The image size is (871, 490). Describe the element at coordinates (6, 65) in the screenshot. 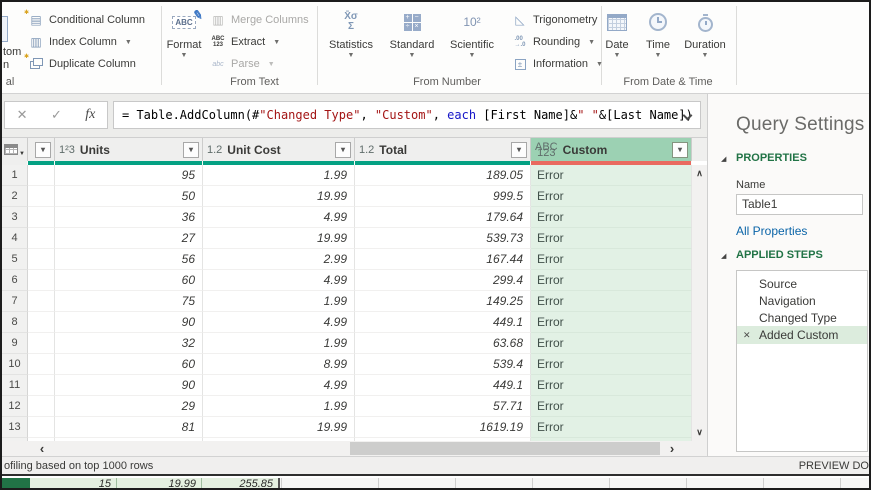

I see `custom-column-button-clipped-line2: n` at that location.